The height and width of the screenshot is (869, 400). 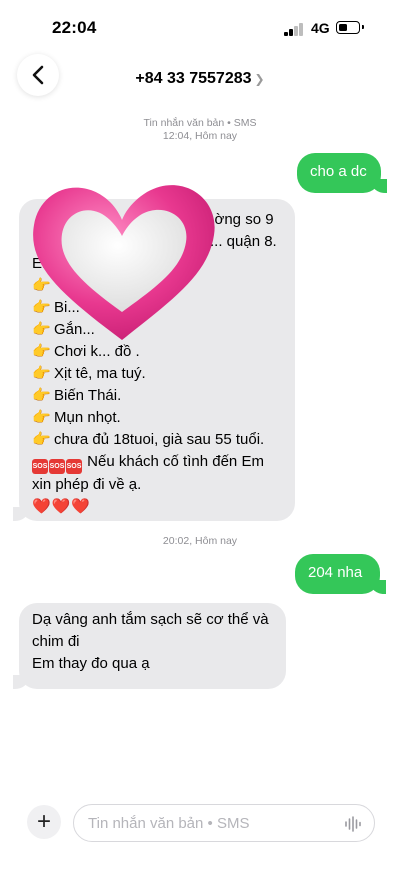 I want to click on message-text: cho a dc, so click(x=338, y=171).